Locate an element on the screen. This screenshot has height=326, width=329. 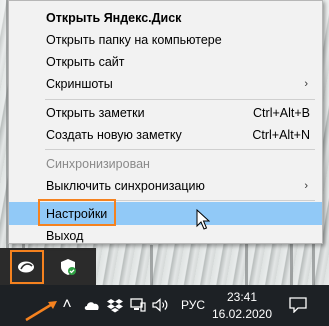
annotation-arrow-icon is located at coordinates (42, 311).